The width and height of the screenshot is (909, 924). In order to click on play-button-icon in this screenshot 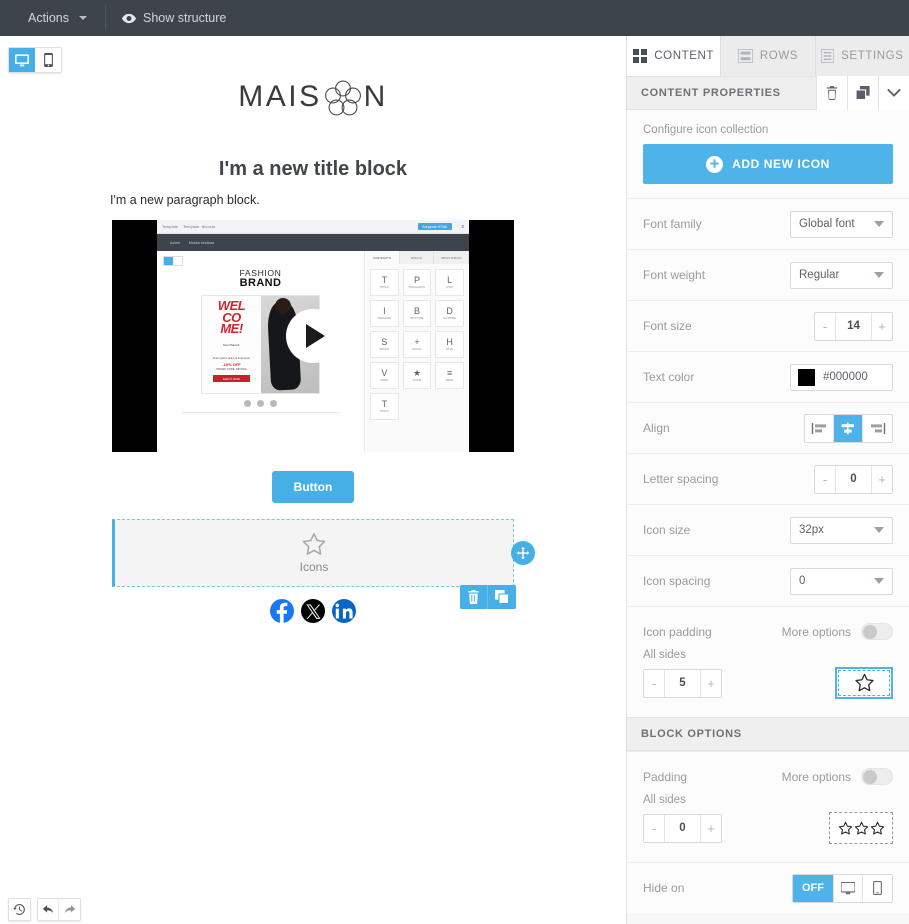, I will do `click(313, 336)`.